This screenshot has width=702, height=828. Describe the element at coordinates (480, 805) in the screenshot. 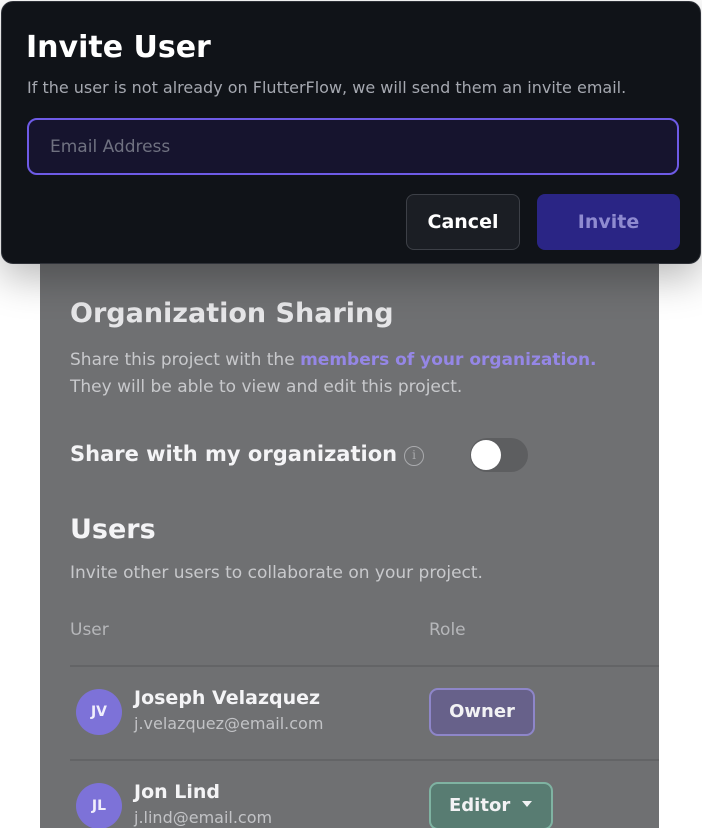

I see `role-label: Editor` at that location.